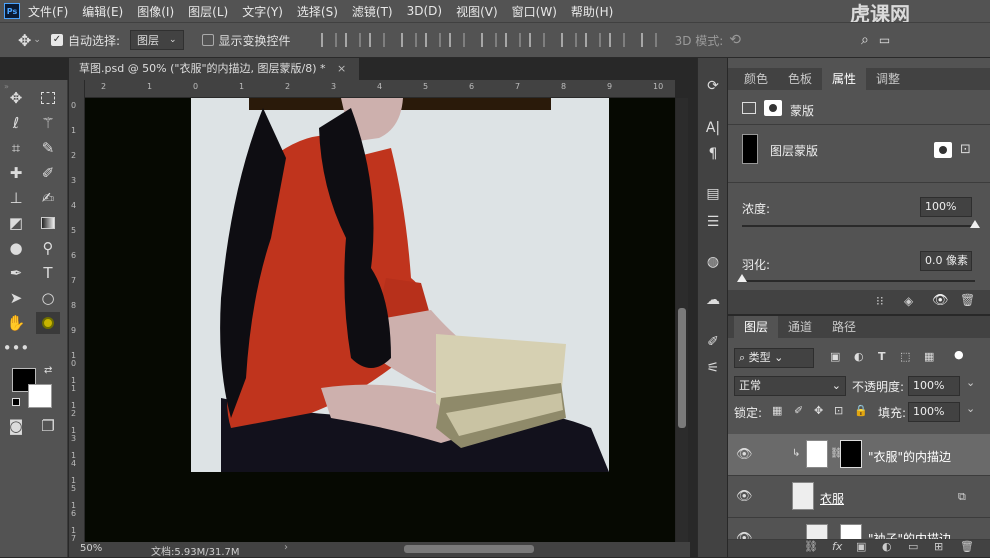  Describe the element at coordinates (16, 402) in the screenshot. I see `default-colors-icon` at that location.